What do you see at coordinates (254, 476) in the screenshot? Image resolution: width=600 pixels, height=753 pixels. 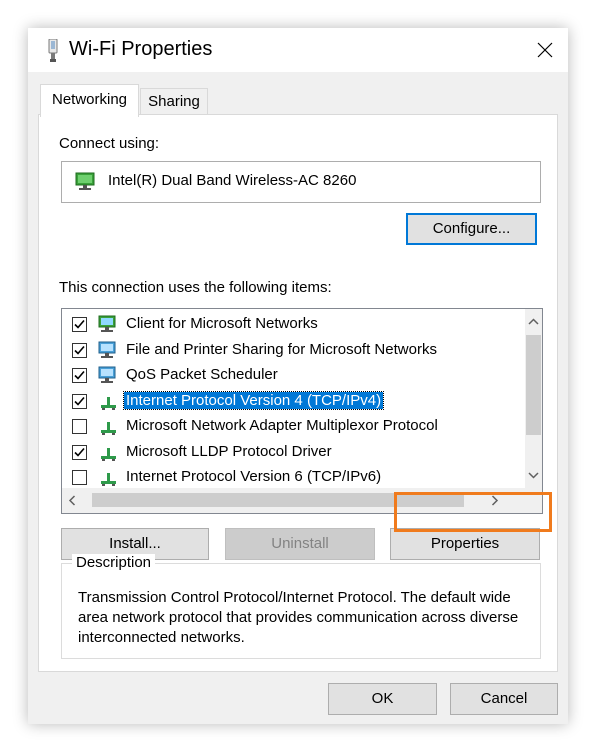 I see `item-label: Internet Protocol Version 6 (TCP/IPv6)` at bounding box center [254, 476].